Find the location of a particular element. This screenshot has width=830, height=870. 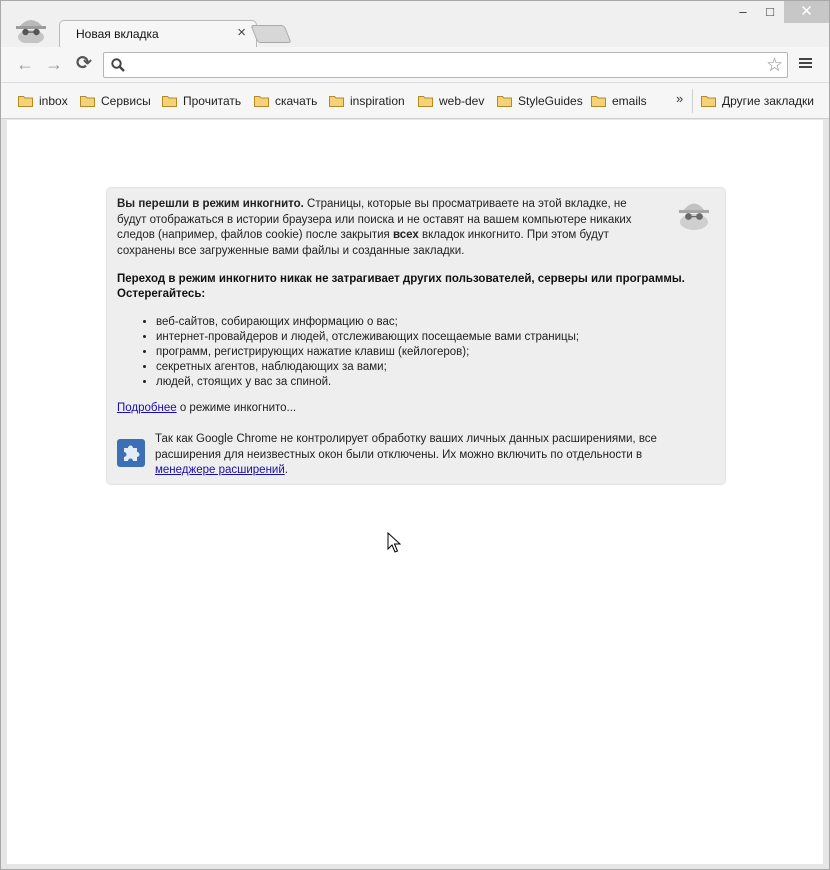

toolbar: ← → ⟳ ☆ is located at coordinates (415, 65).